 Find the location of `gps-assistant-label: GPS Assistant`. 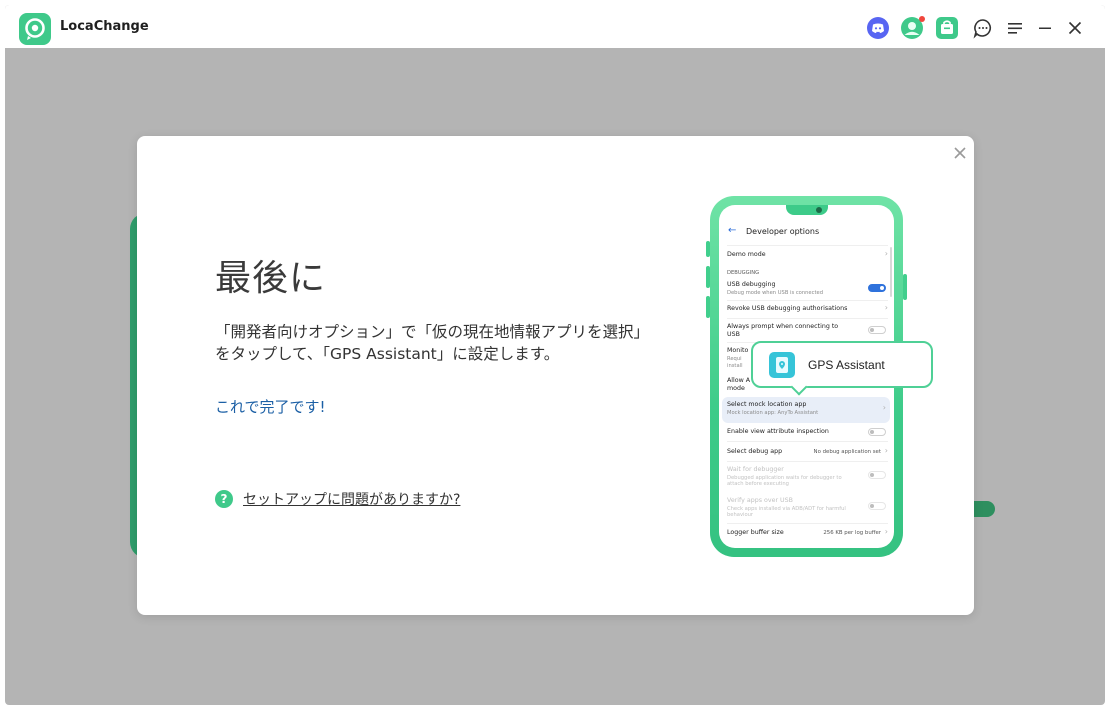

gps-assistant-label: GPS Assistant is located at coordinates (846, 365).